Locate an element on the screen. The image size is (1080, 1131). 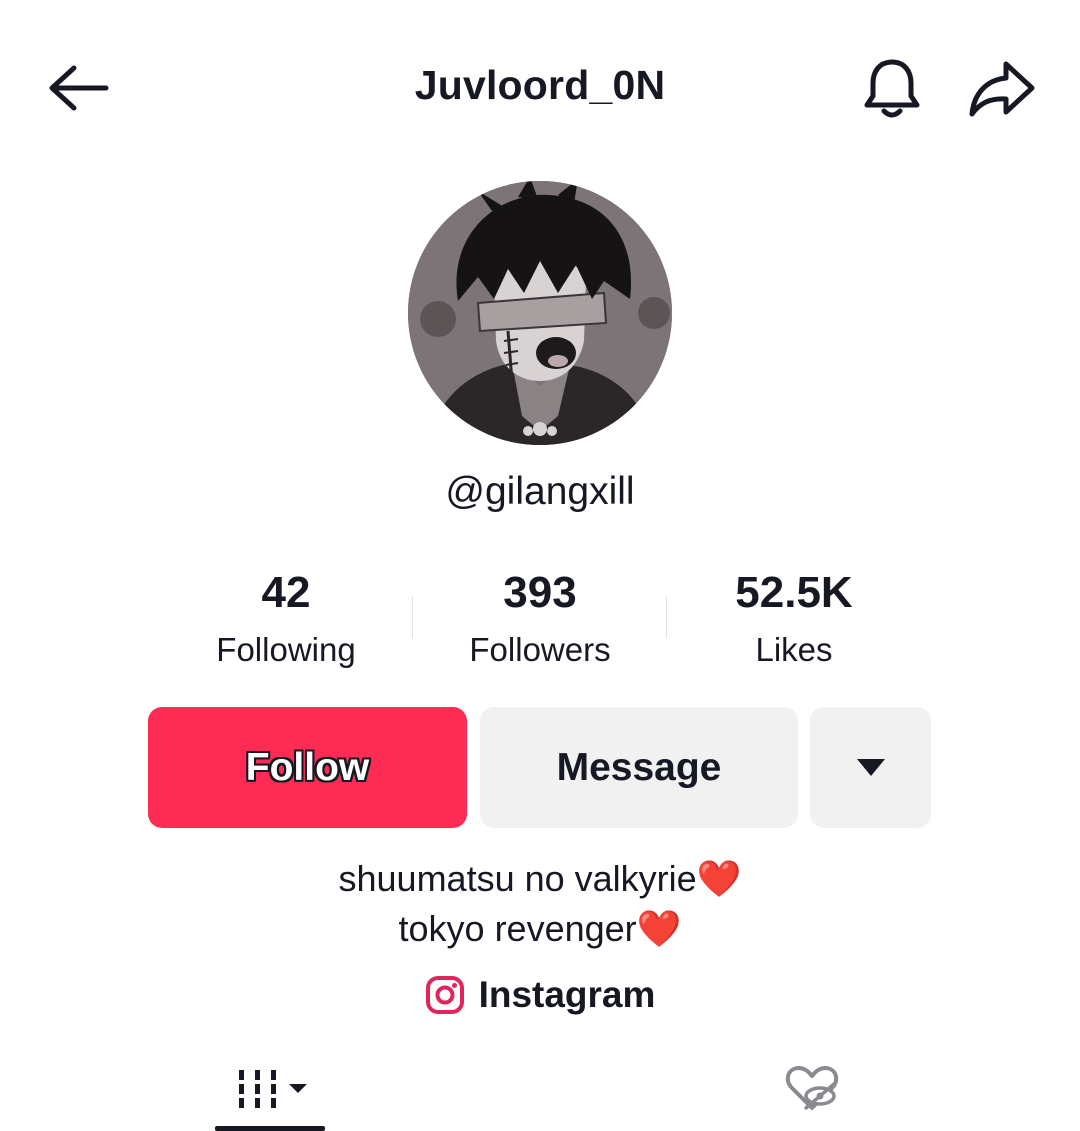
profile-username: @gilangxill is located at coordinates (540, 491).